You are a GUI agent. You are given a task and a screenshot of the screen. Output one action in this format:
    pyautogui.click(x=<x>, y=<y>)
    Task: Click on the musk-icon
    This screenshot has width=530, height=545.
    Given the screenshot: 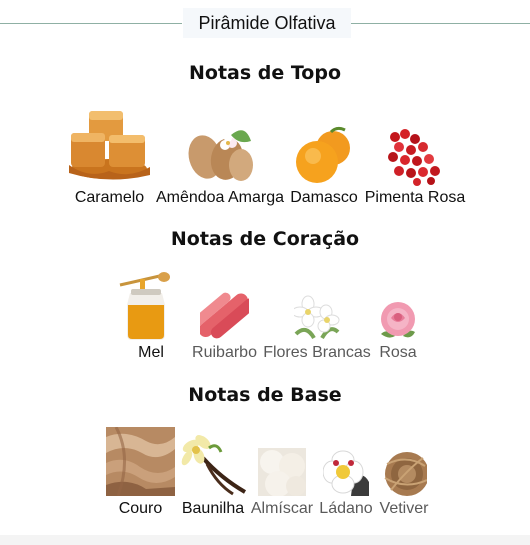 What is the action you would take?
    pyautogui.click(x=282, y=472)
    